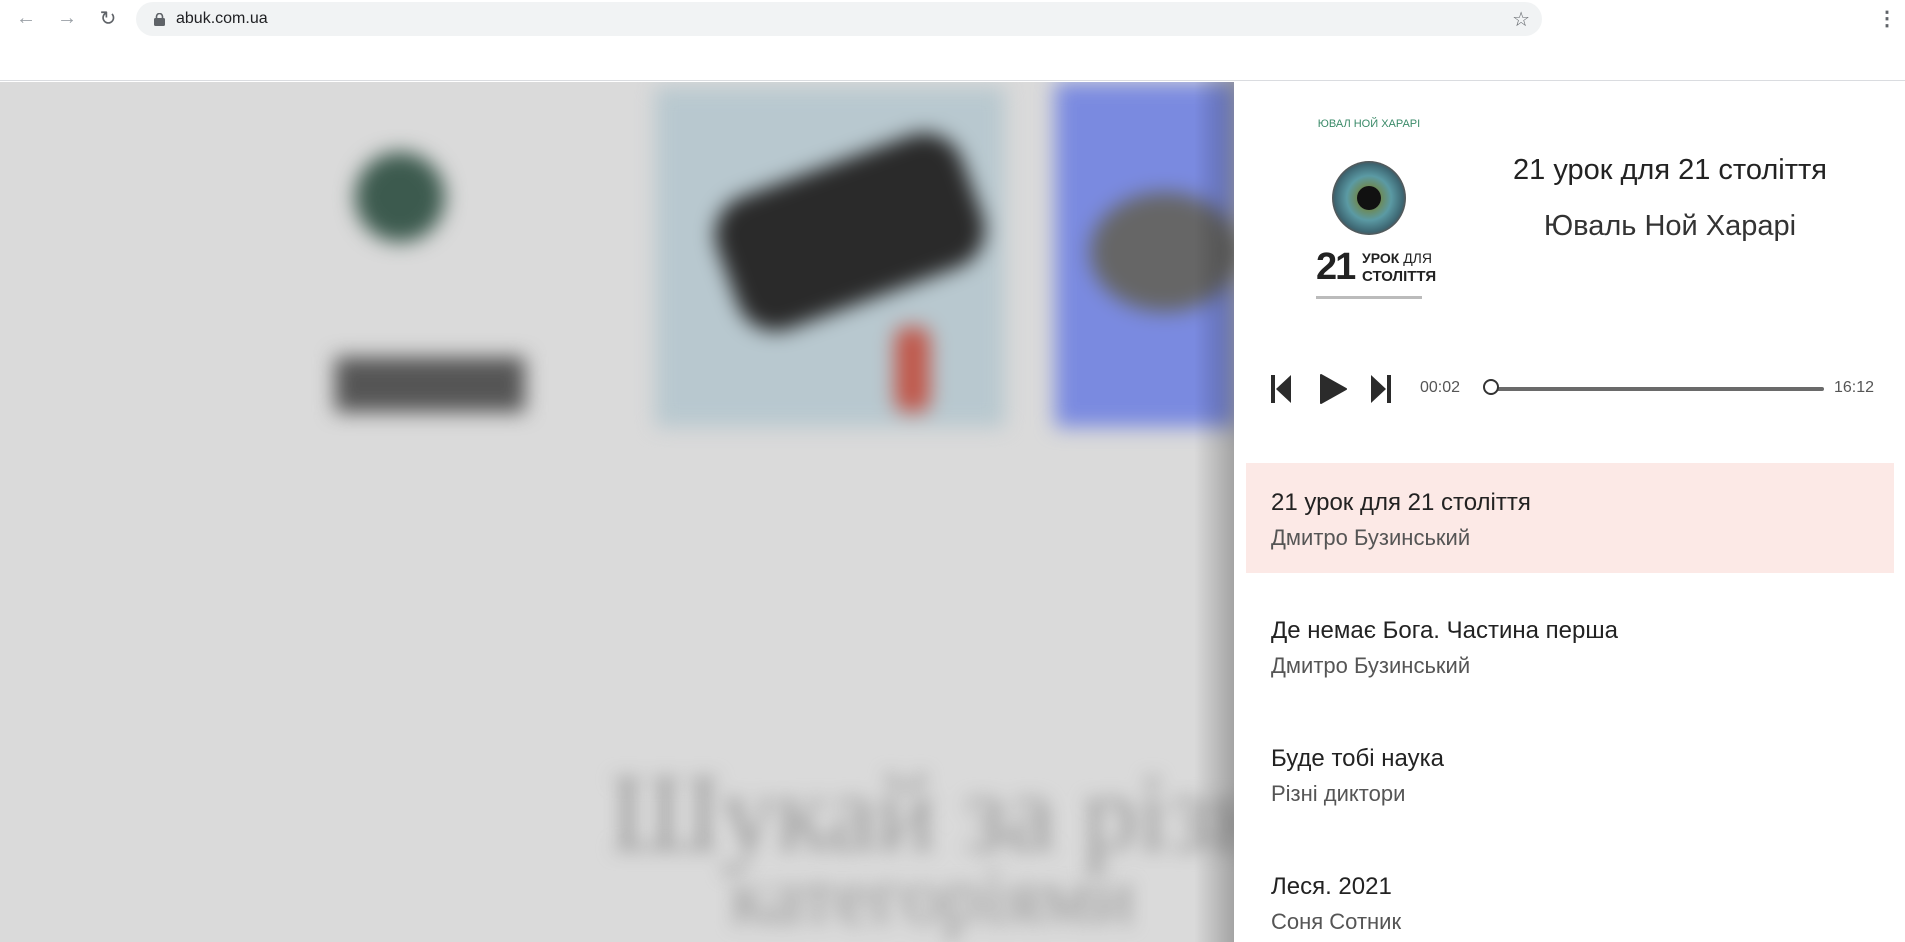 The width and height of the screenshot is (1905, 942). What do you see at coordinates (1214, 512) in the screenshot?
I see `panel-shadow` at bounding box center [1214, 512].